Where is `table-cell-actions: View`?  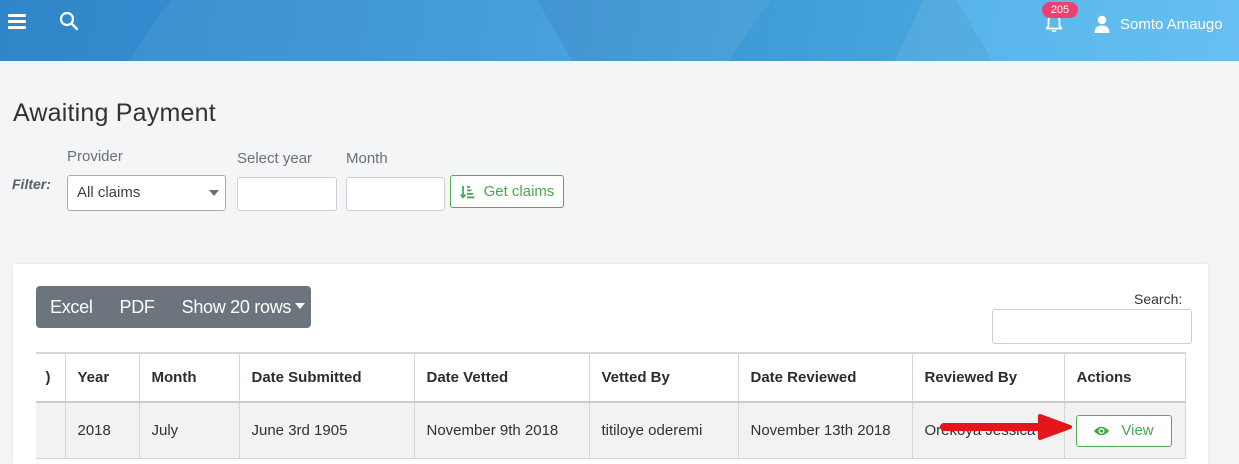
table-cell-actions: View is located at coordinates (1124, 430).